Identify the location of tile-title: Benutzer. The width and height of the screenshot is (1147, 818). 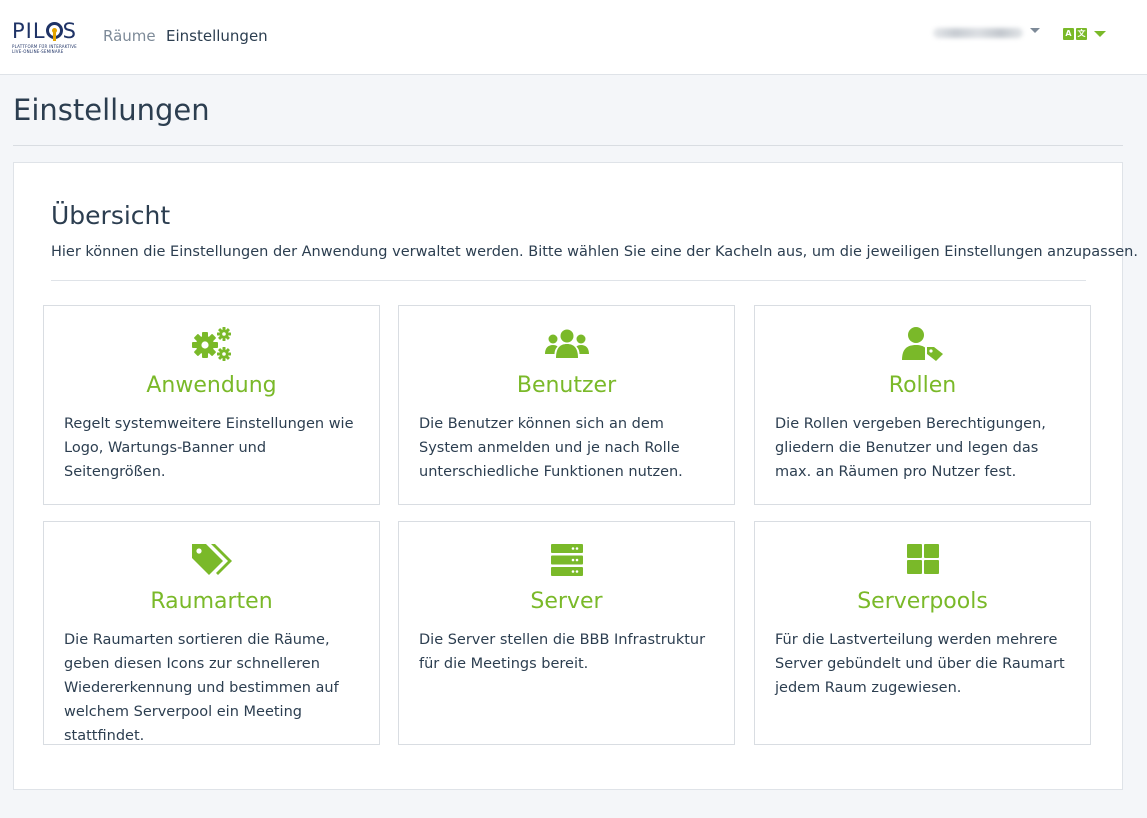
(566, 385).